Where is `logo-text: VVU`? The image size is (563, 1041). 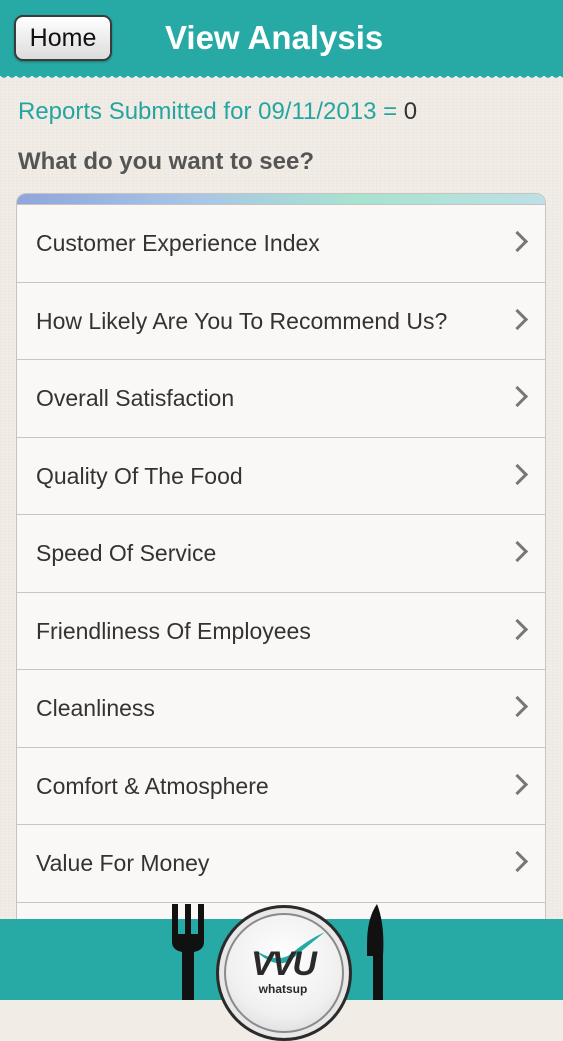 logo-text: VVU is located at coordinates (284, 964).